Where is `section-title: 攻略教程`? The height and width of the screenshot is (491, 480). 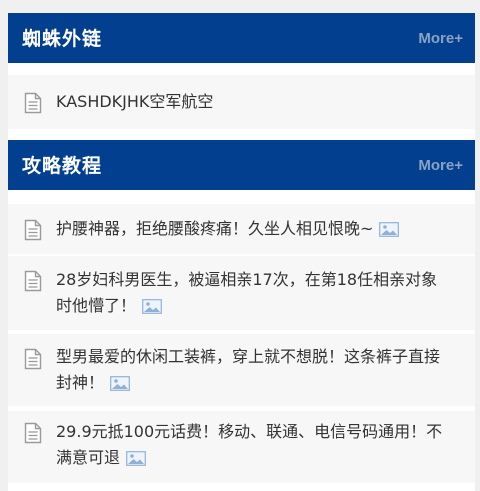
section-title: 攻略教程 is located at coordinates (62, 166).